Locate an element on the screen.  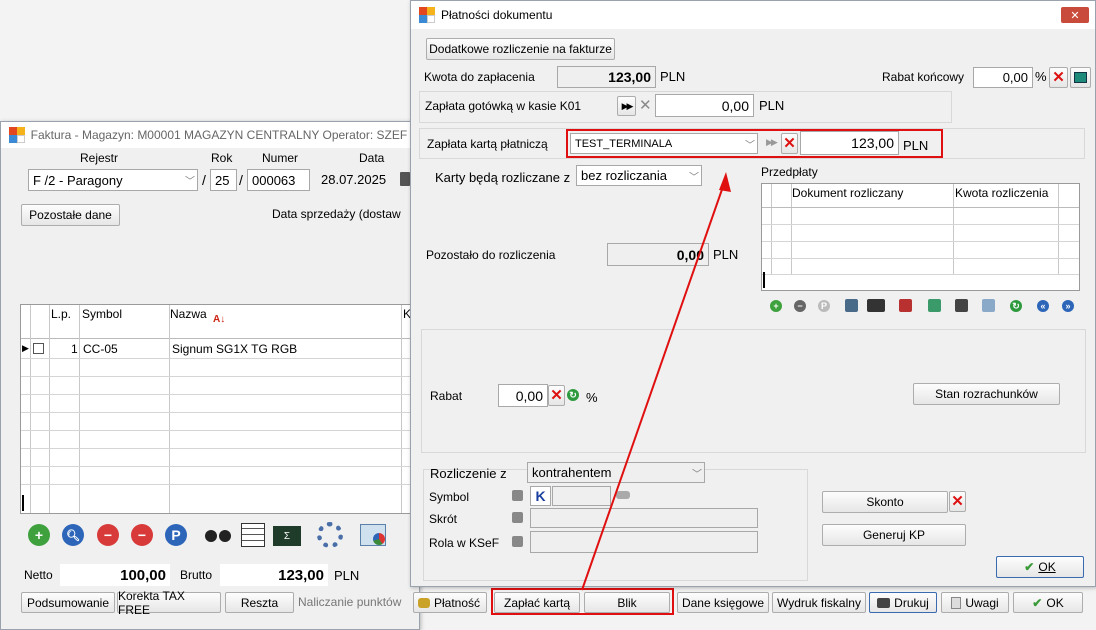
annotation-arrow is located at coordinates (656, 381).